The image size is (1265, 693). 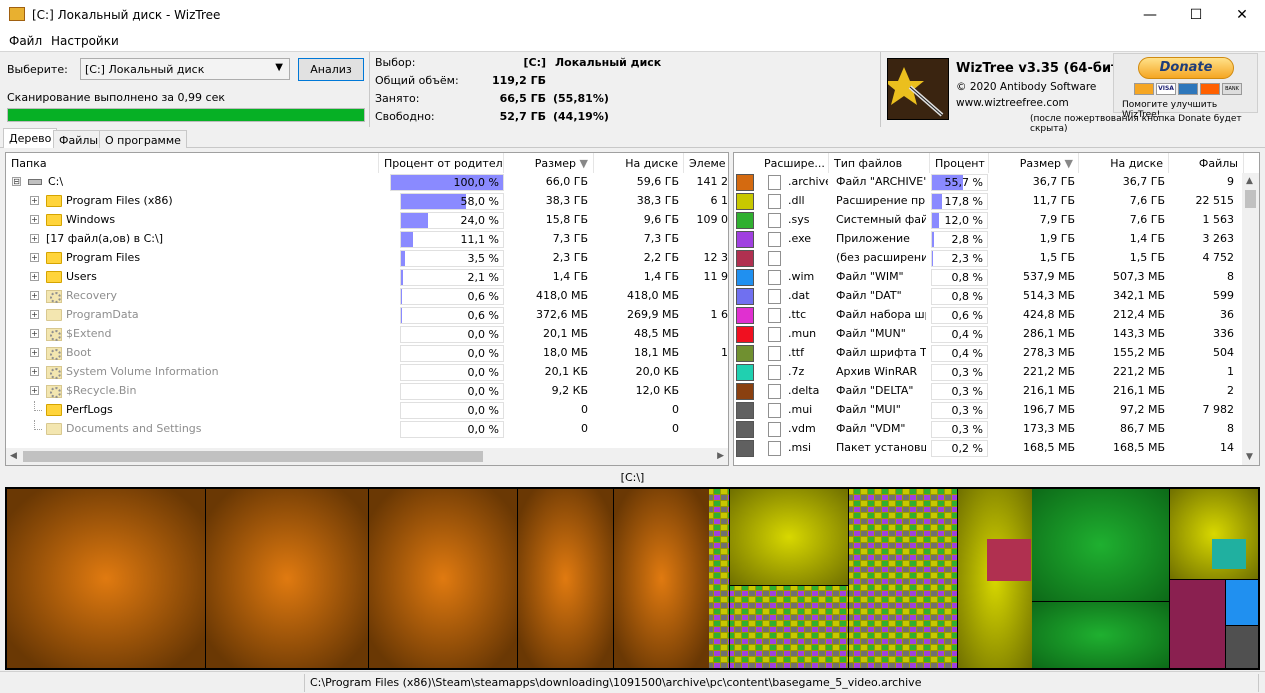 I want to click on types-vertical-scrollbar: ▲ ▼, so click(x=1250, y=319).